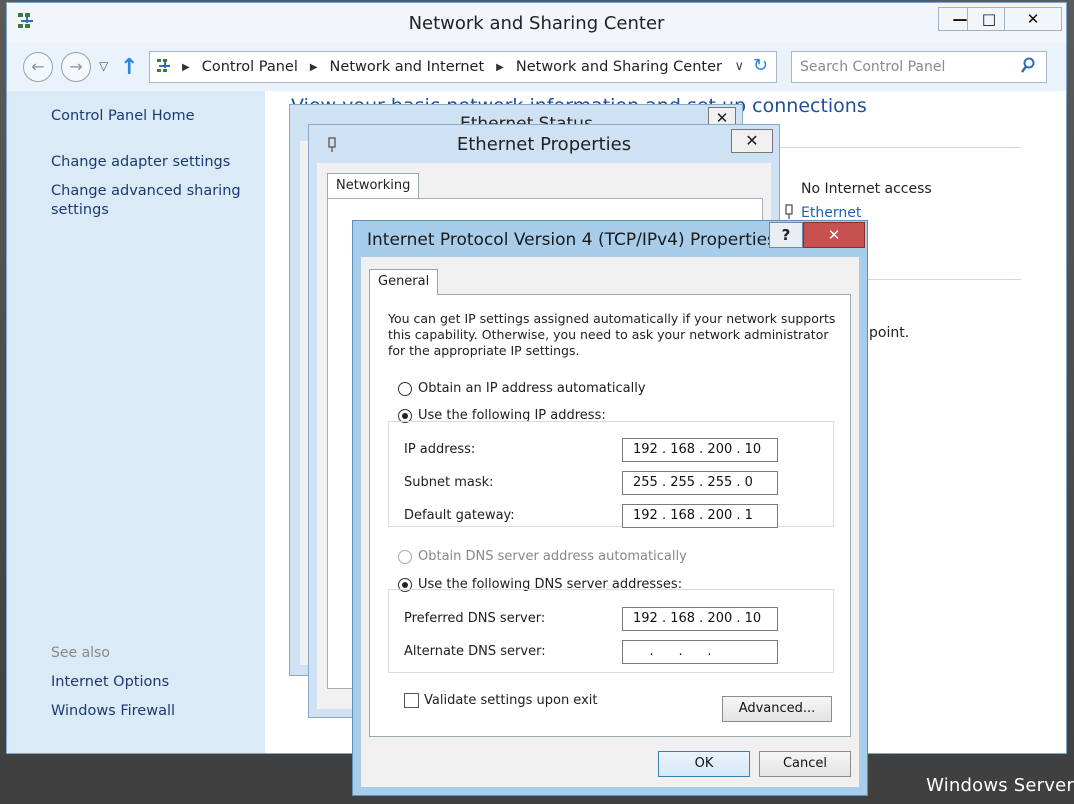 This screenshot has height=804, width=1074. Describe the element at coordinates (789, 211) in the screenshot. I see `ethernet-adapter-icon` at that location.